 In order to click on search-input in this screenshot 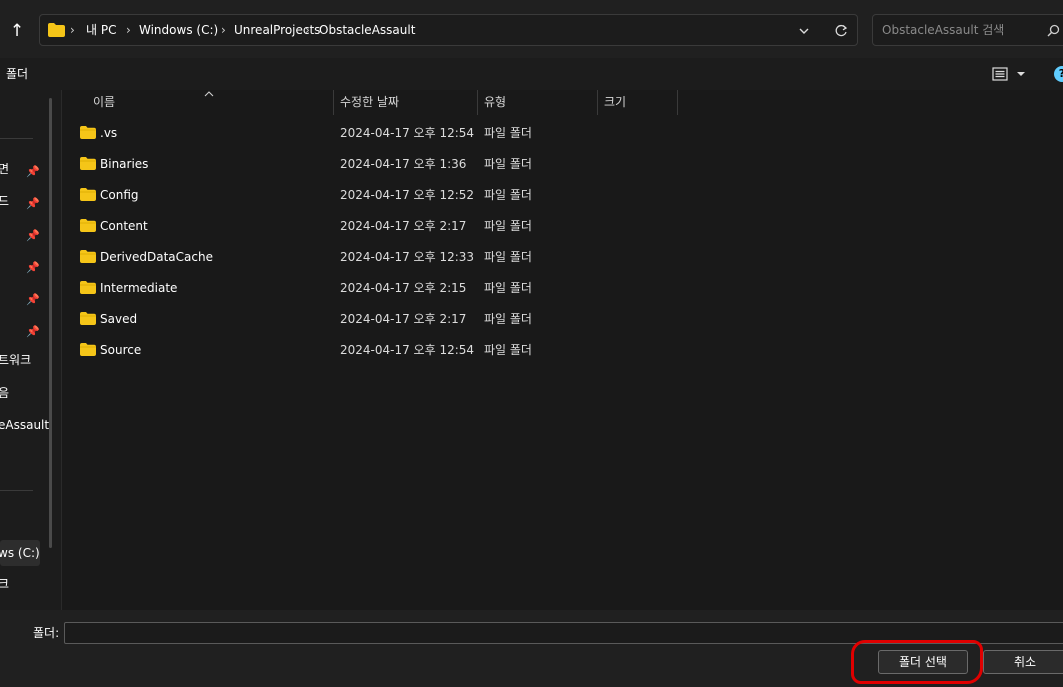, I will do `click(967, 30)`.